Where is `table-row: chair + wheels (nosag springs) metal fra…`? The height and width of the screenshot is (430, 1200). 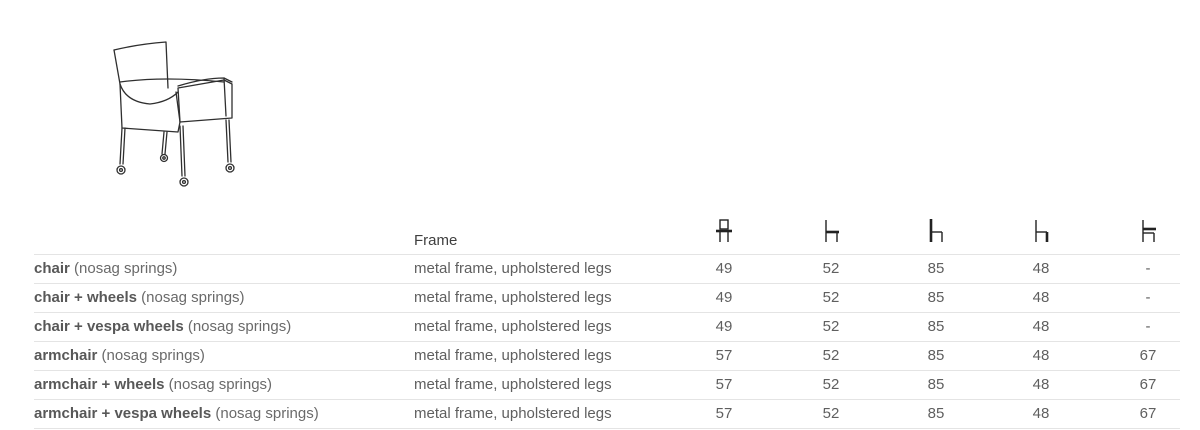
table-row: chair + wheels (nosag springs) metal fra… is located at coordinates (607, 298).